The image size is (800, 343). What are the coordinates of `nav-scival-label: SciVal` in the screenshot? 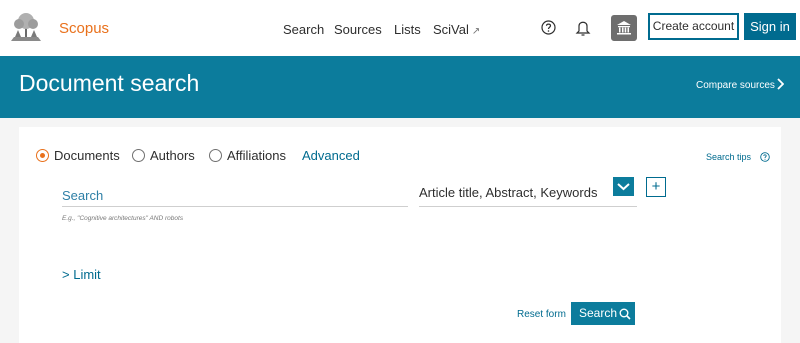 It's located at (451, 29).